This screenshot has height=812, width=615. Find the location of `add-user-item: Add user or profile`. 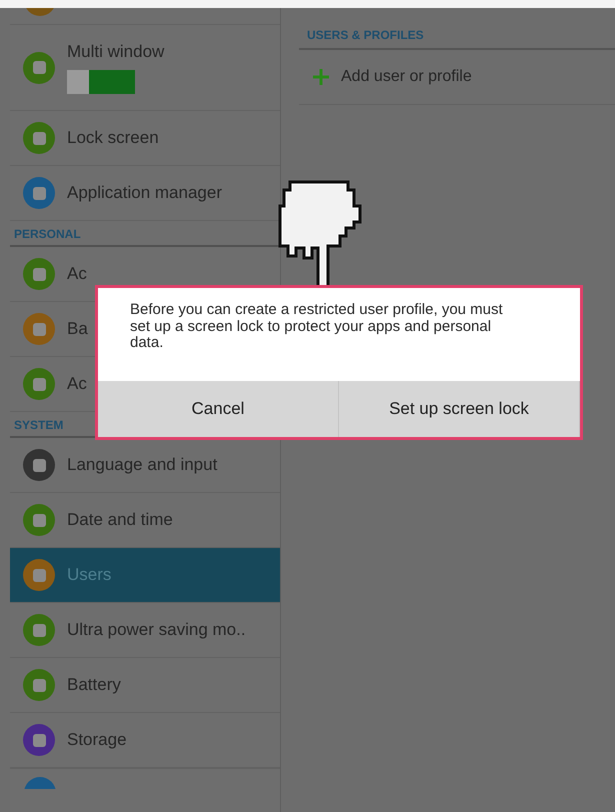

add-user-item: Add user or profile is located at coordinates (457, 77).